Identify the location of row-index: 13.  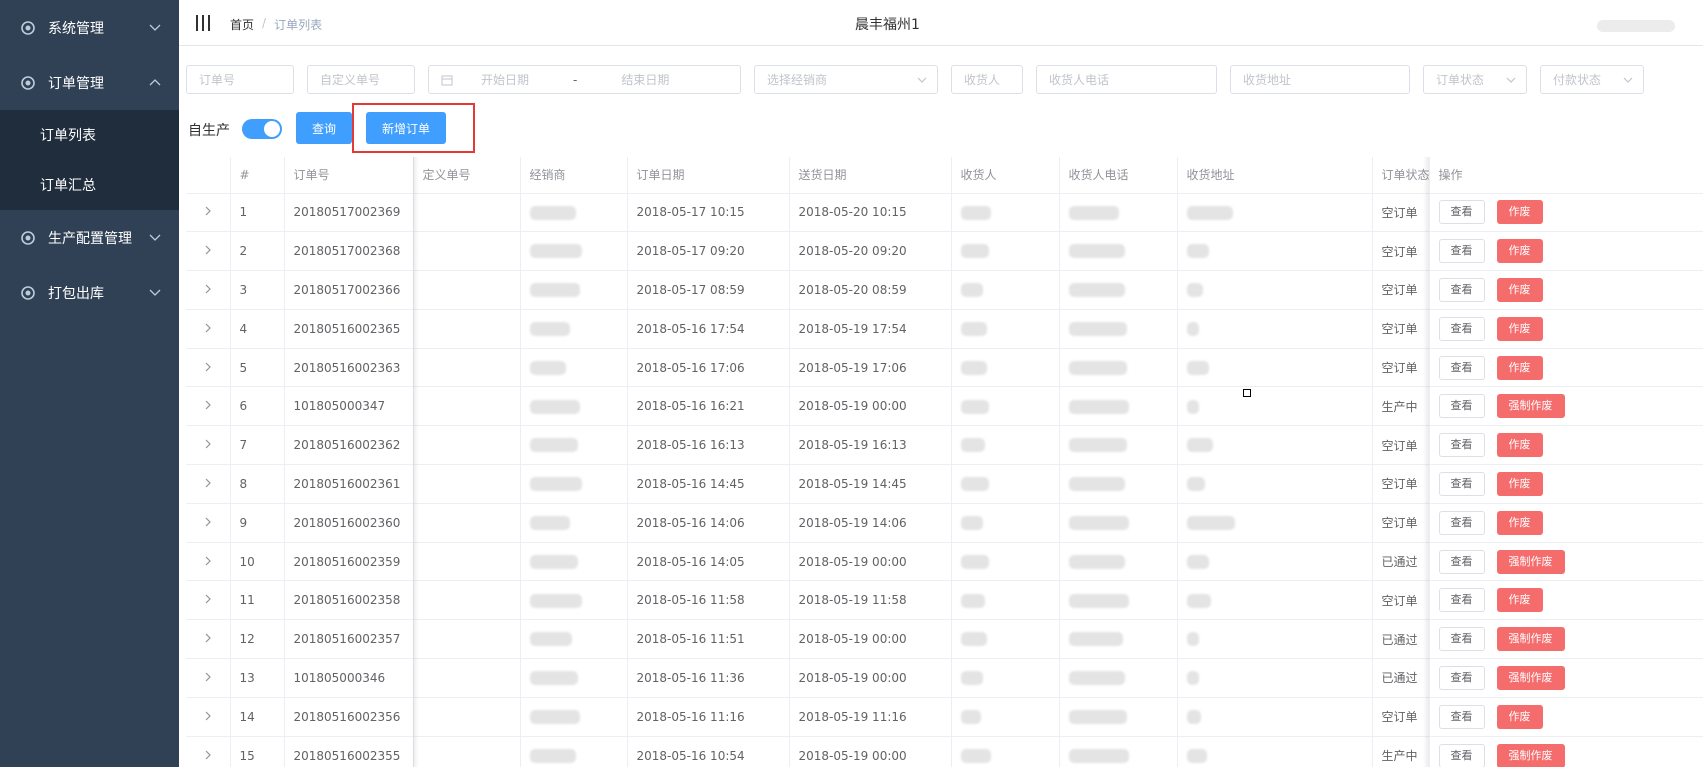
(257, 678).